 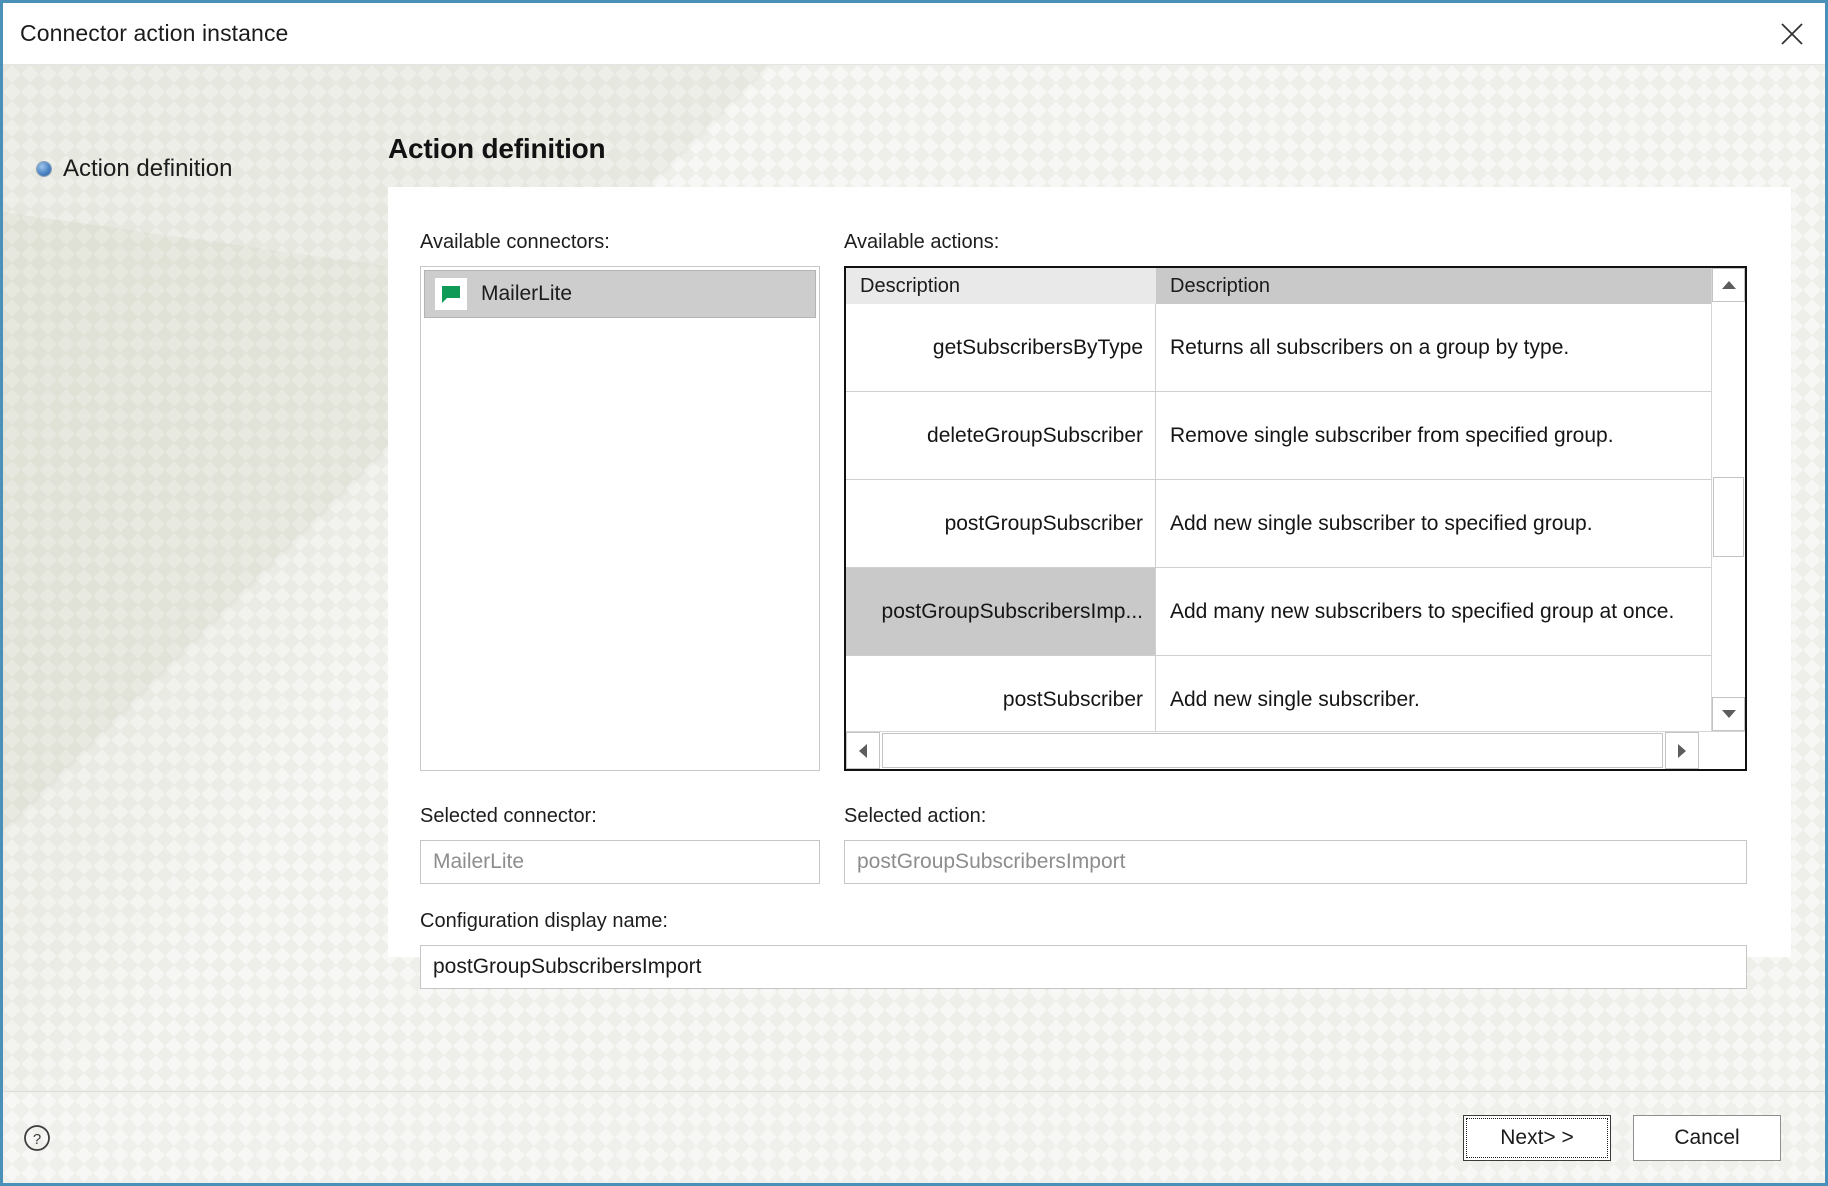 What do you see at coordinates (1083, 967) in the screenshot?
I see `display-name-input` at bounding box center [1083, 967].